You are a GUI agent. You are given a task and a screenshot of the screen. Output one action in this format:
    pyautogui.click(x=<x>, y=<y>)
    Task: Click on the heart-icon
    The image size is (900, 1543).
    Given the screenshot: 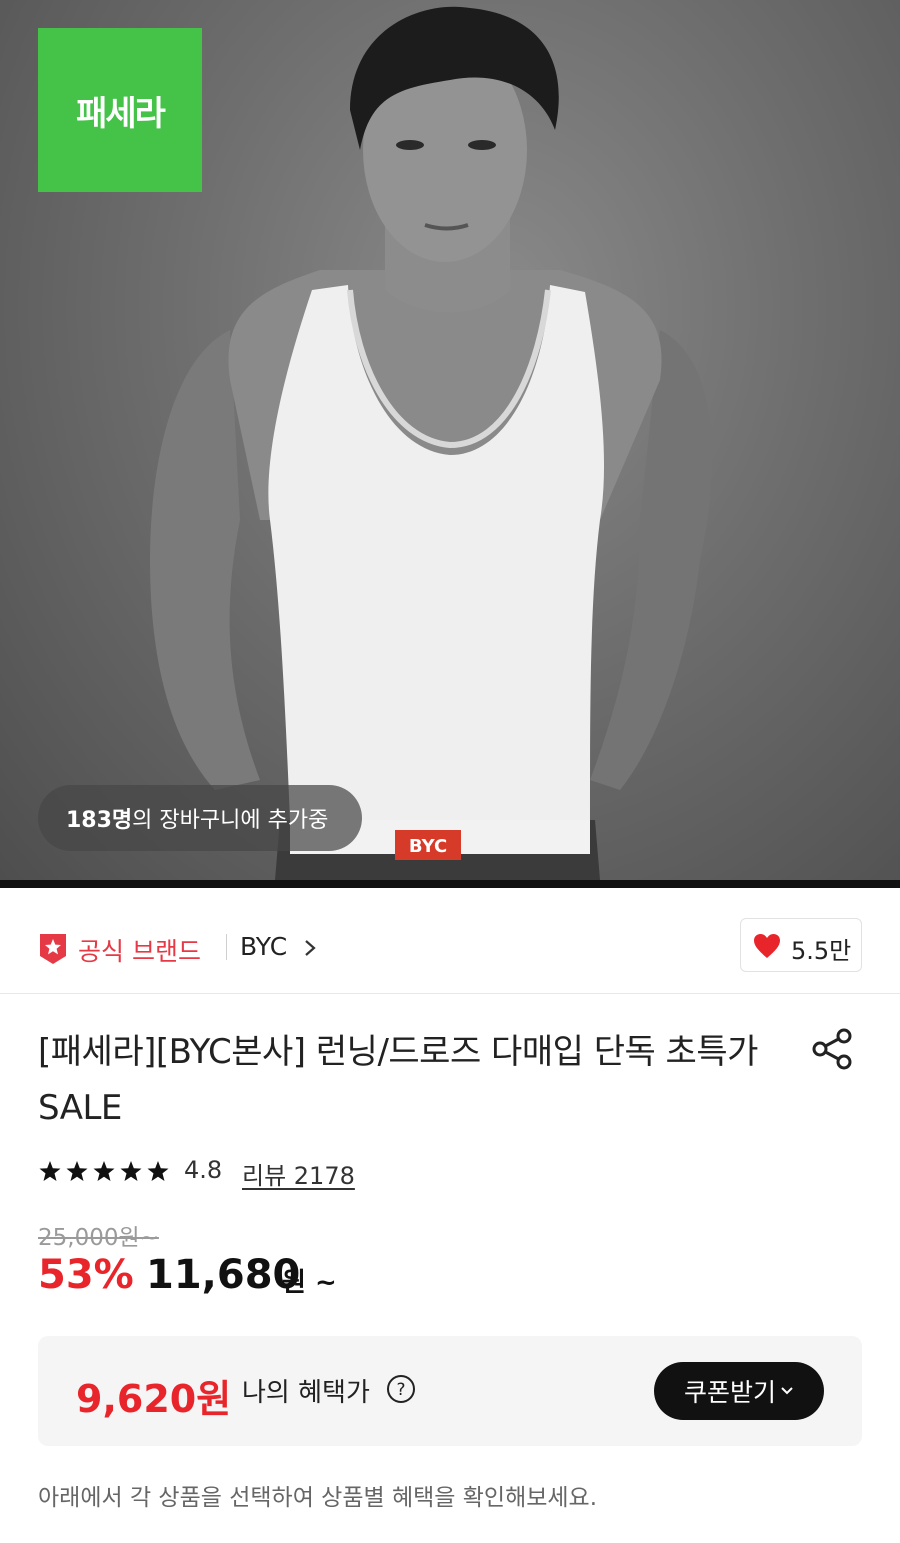 What is the action you would take?
    pyautogui.click(x=767, y=946)
    